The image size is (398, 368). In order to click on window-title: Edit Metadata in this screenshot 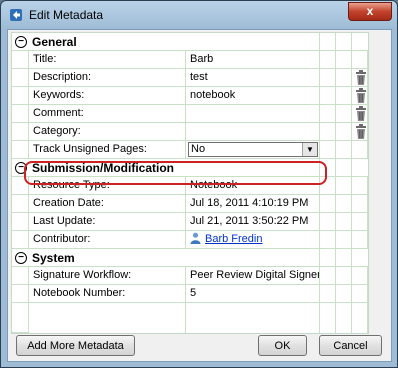, I will do `click(66, 15)`.